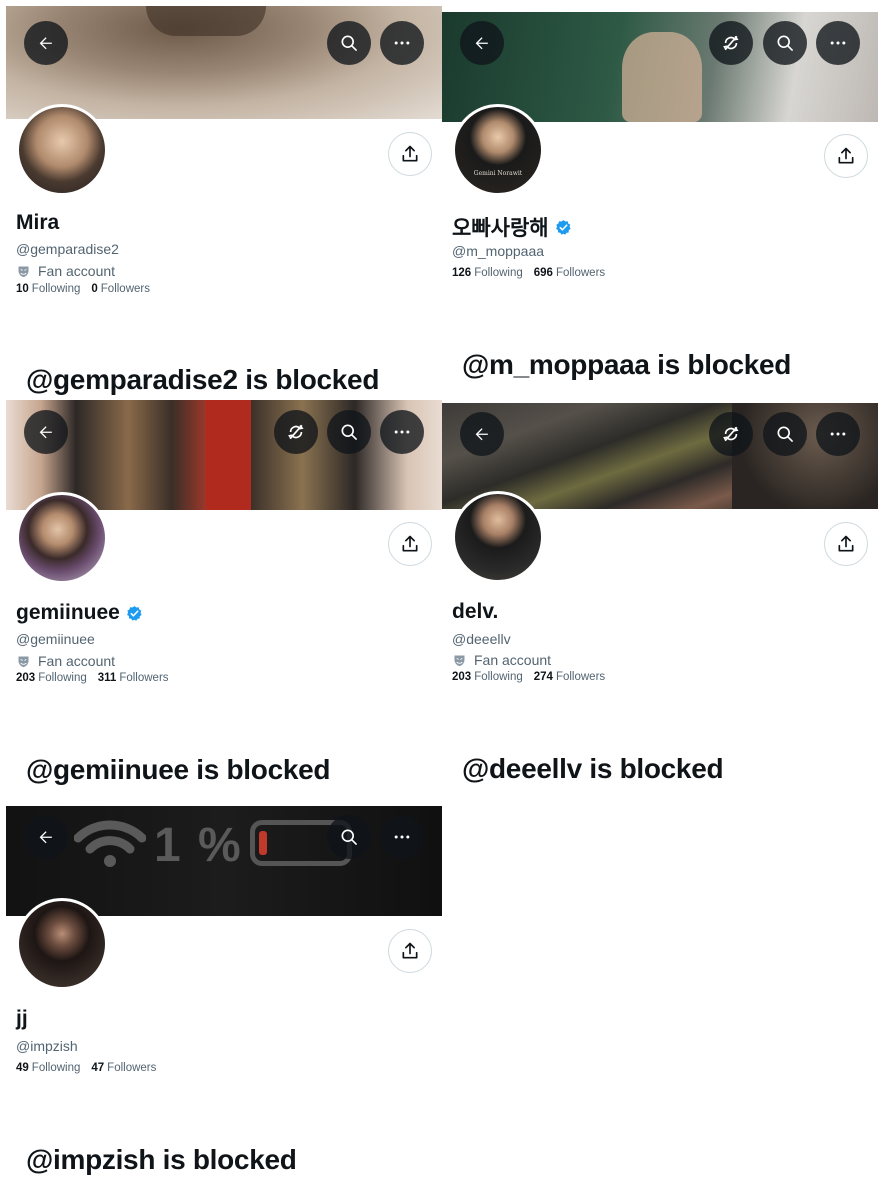 This screenshot has height=1200, width=890. Describe the element at coordinates (487, 273) in the screenshot. I see `following-count: 126 Following` at that location.